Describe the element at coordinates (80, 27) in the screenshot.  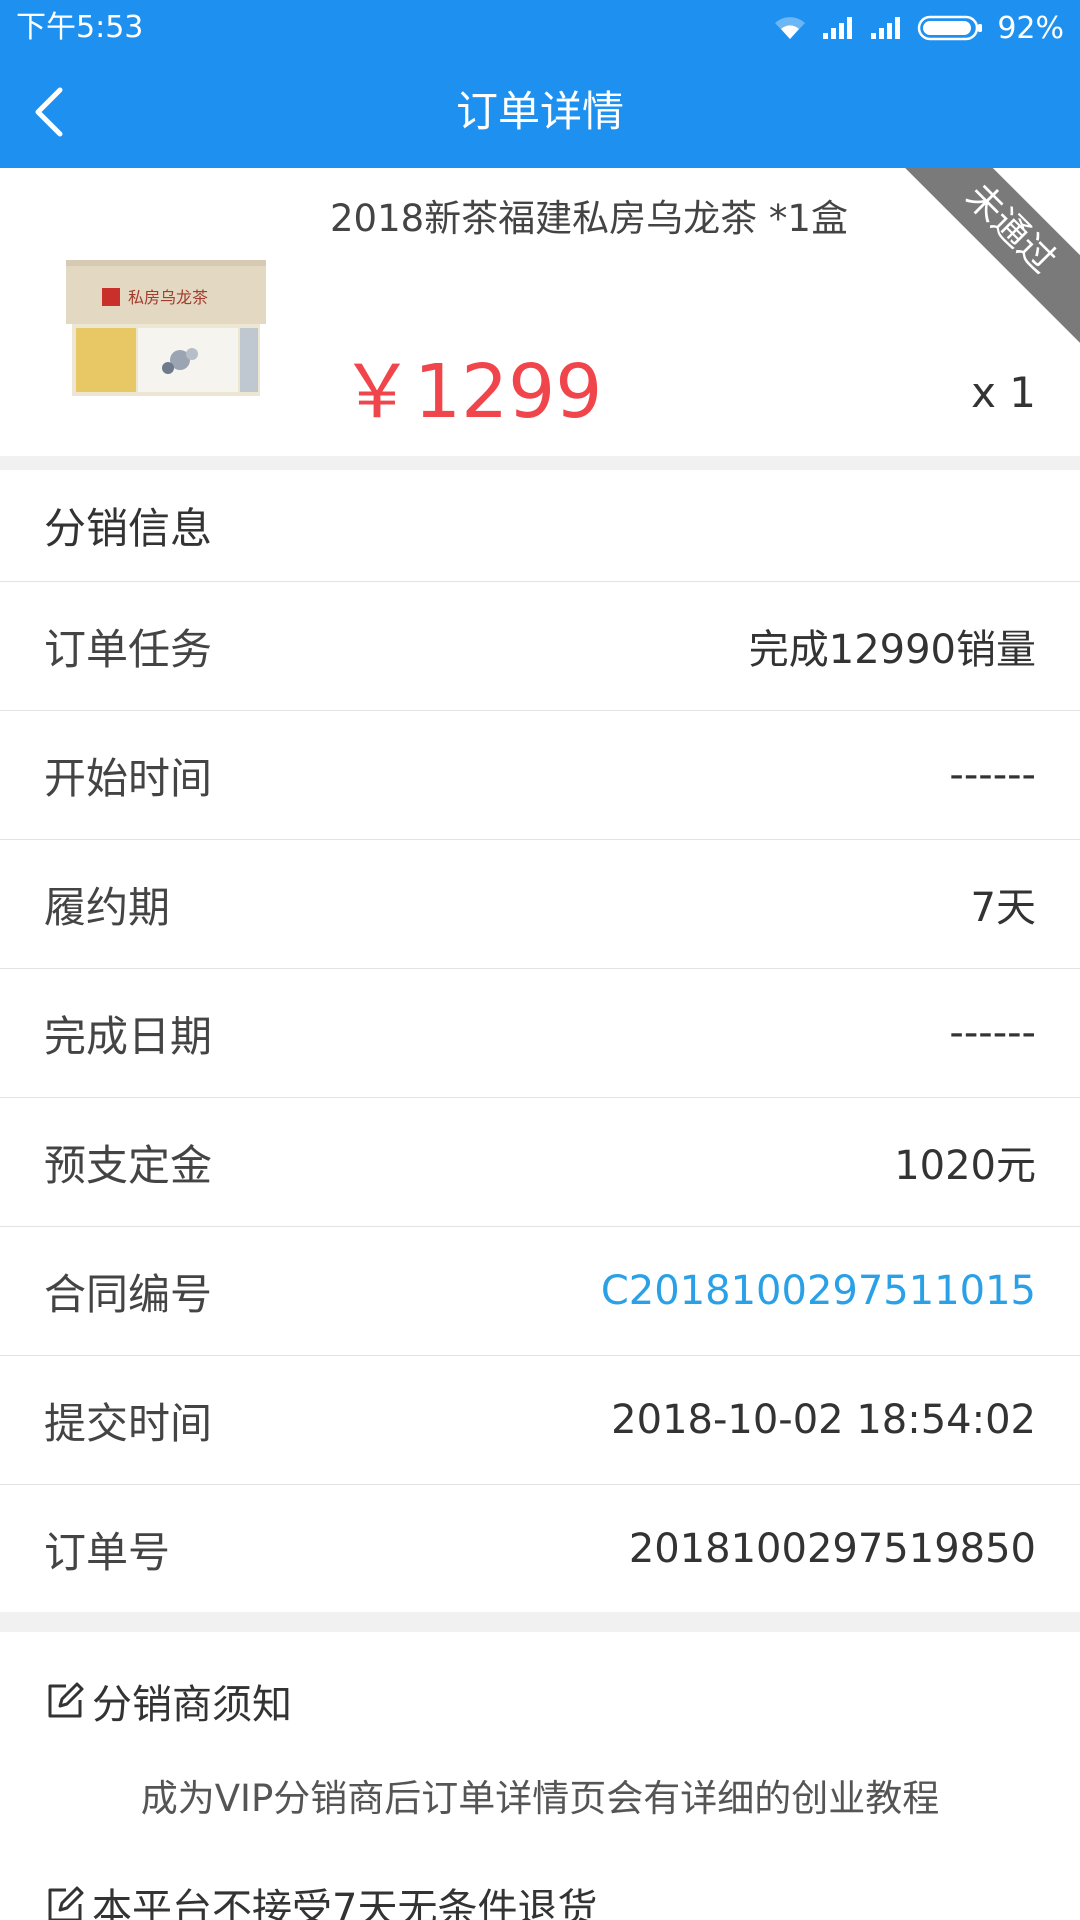
I see `status-time: 下午5:53` at that location.